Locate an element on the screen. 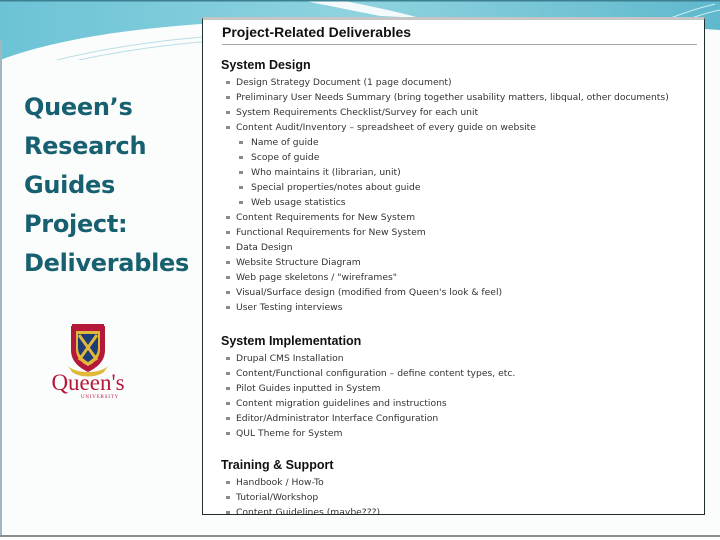 This screenshot has height=540, width=720. title-line: Research is located at coordinates (85, 146).